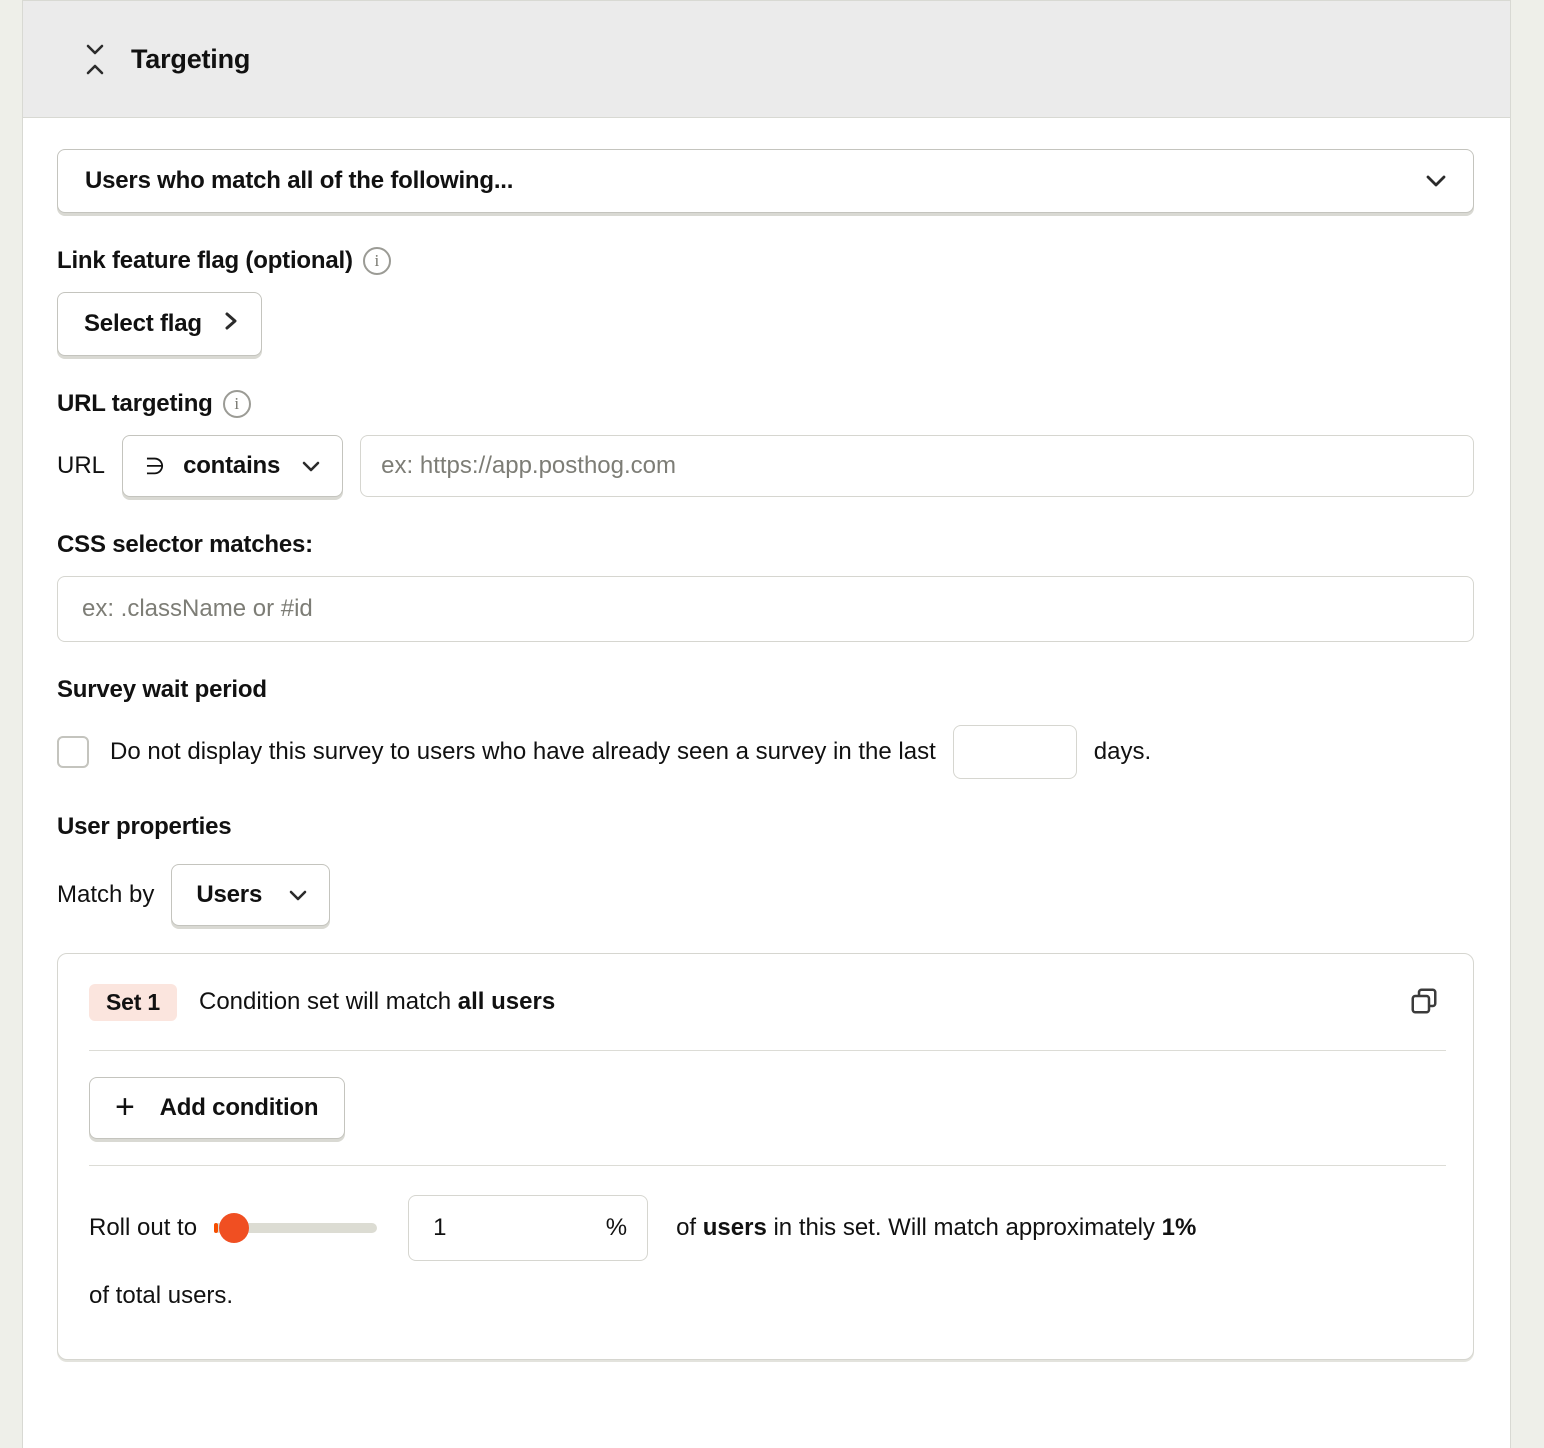 Image resolution: width=1544 pixels, height=1448 pixels. I want to click on feature-flag-label-row: Link feature flag (optional) i, so click(765, 261).